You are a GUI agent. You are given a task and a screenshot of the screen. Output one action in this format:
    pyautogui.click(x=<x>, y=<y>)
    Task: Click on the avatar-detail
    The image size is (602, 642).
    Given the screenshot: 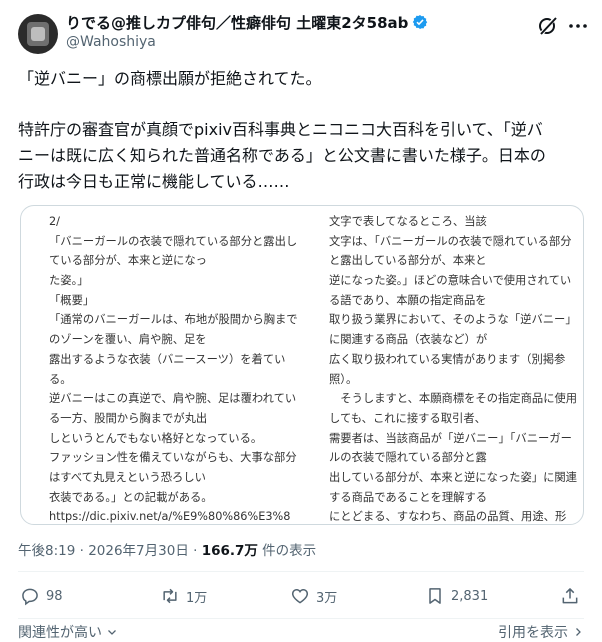 What is the action you would take?
    pyautogui.click(x=38, y=34)
    